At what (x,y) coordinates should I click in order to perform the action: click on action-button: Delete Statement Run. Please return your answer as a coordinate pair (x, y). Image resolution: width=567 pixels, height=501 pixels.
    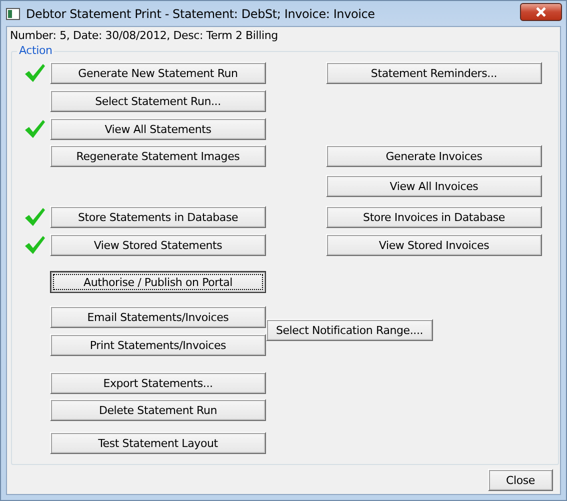
    Looking at the image, I should click on (158, 410).